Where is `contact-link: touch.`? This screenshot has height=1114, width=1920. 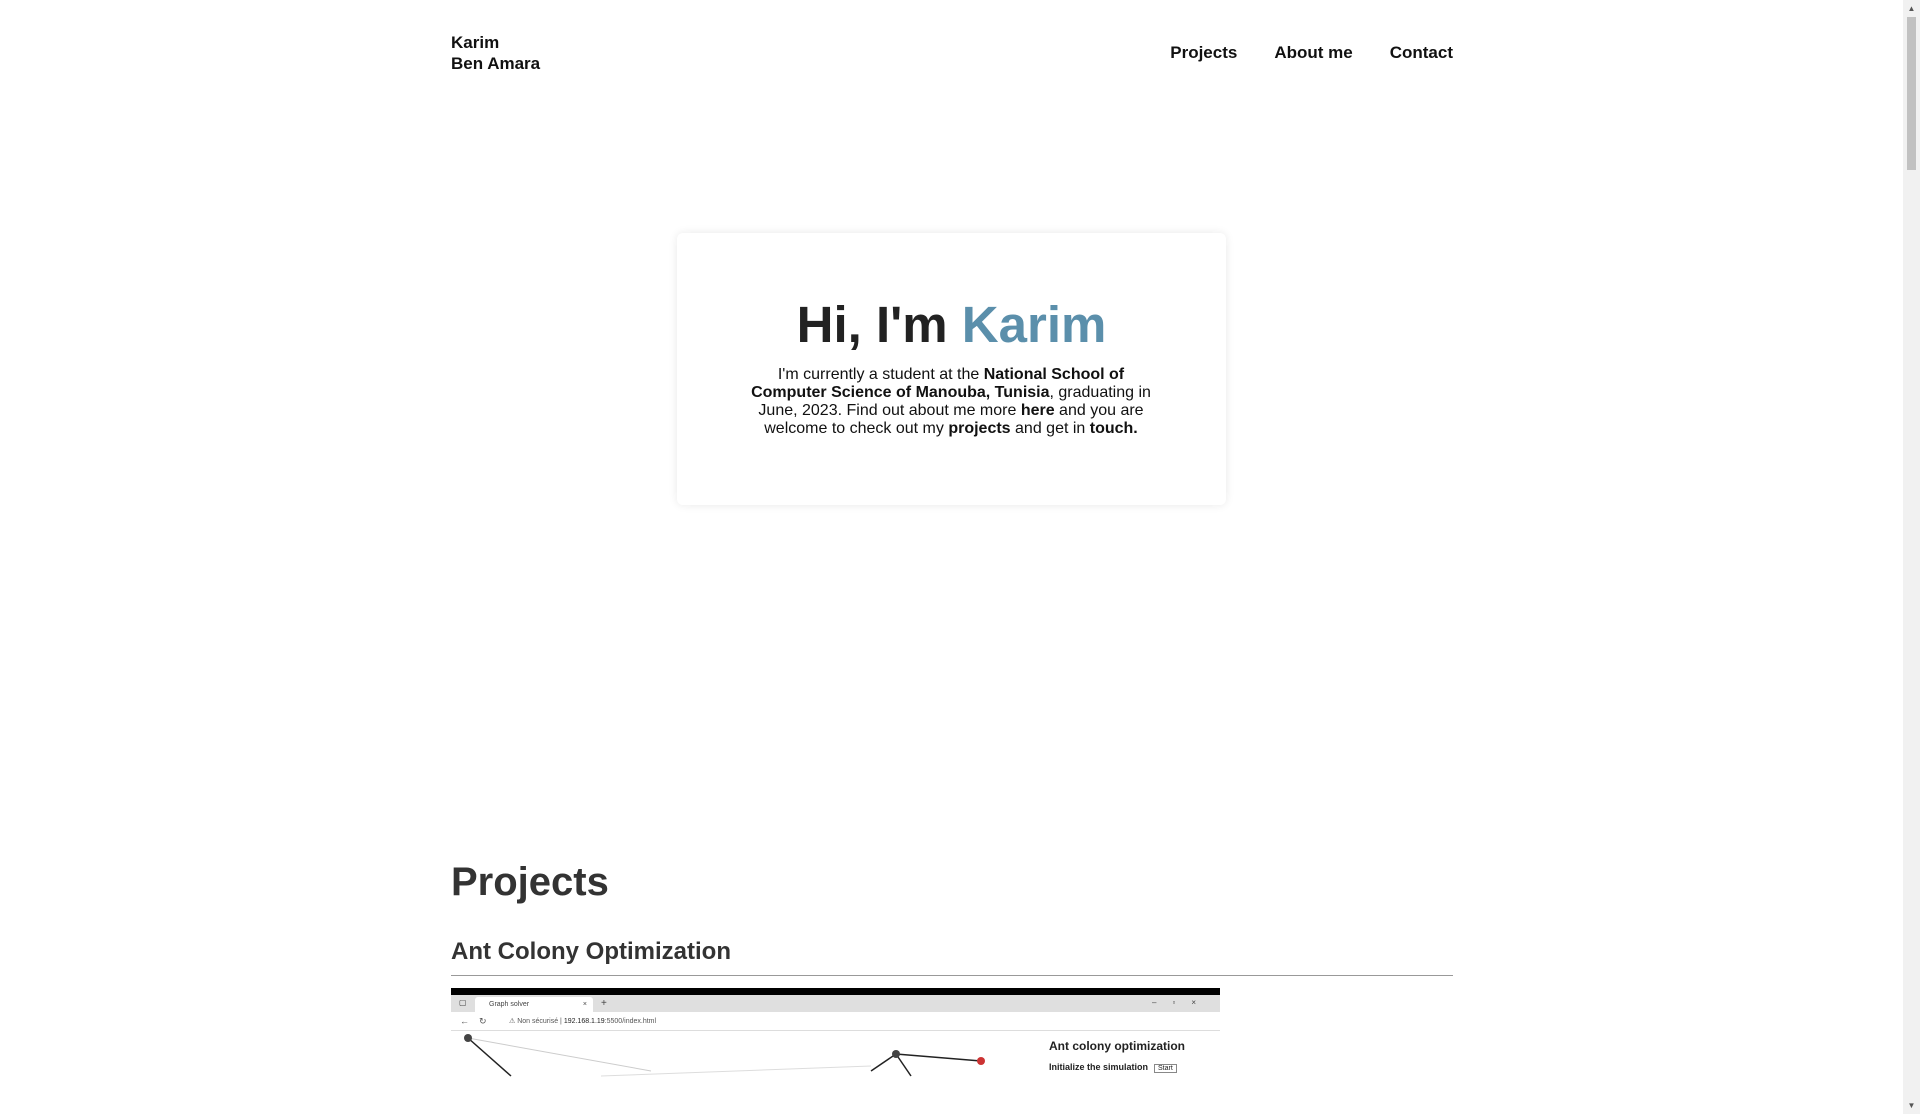
contact-link: touch. is located at coordinates (1114, 428).